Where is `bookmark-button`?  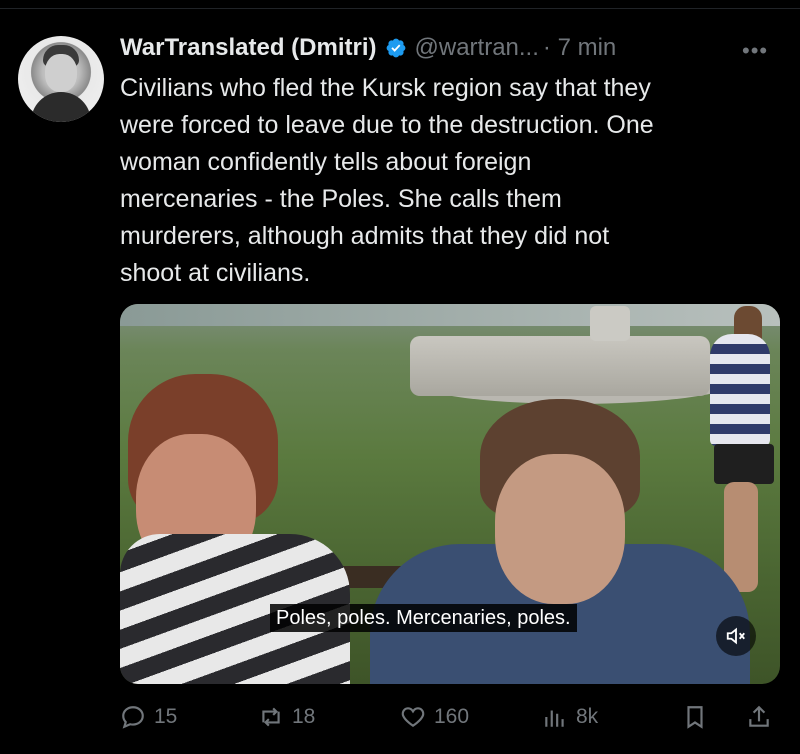 bookmark-button is located at coordinates (695, 717).